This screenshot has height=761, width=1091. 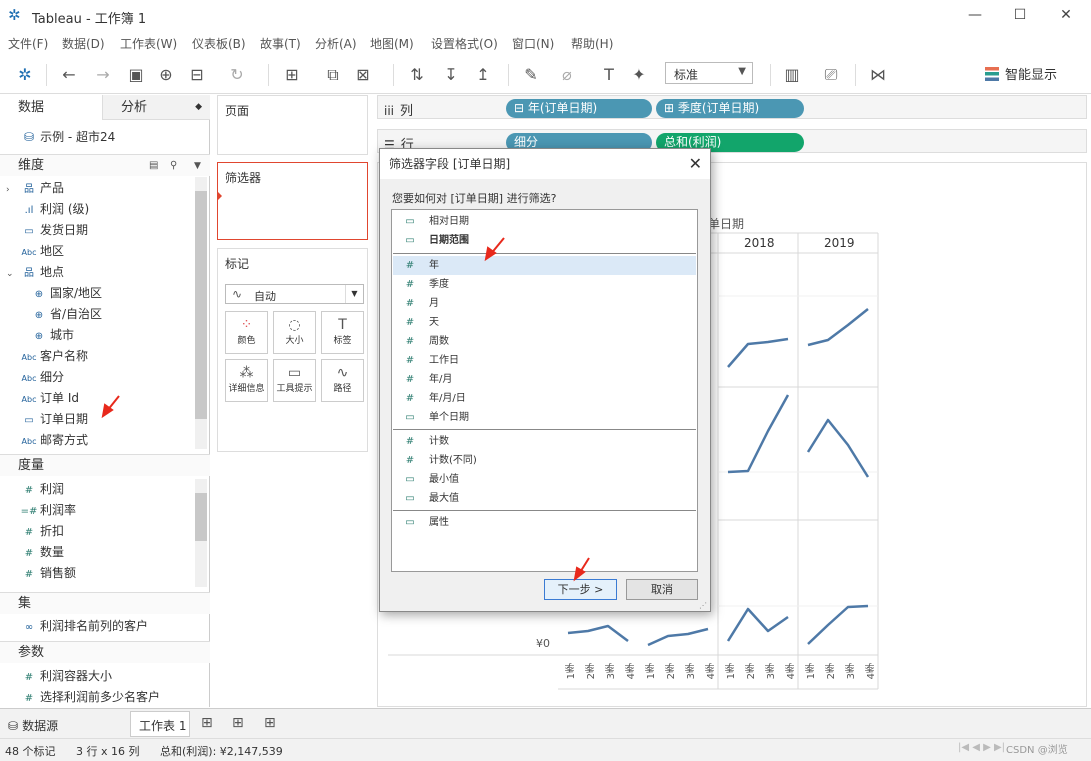 I want to click on grid-size: 3 行 x 16 列, so click(x=108, y=751).